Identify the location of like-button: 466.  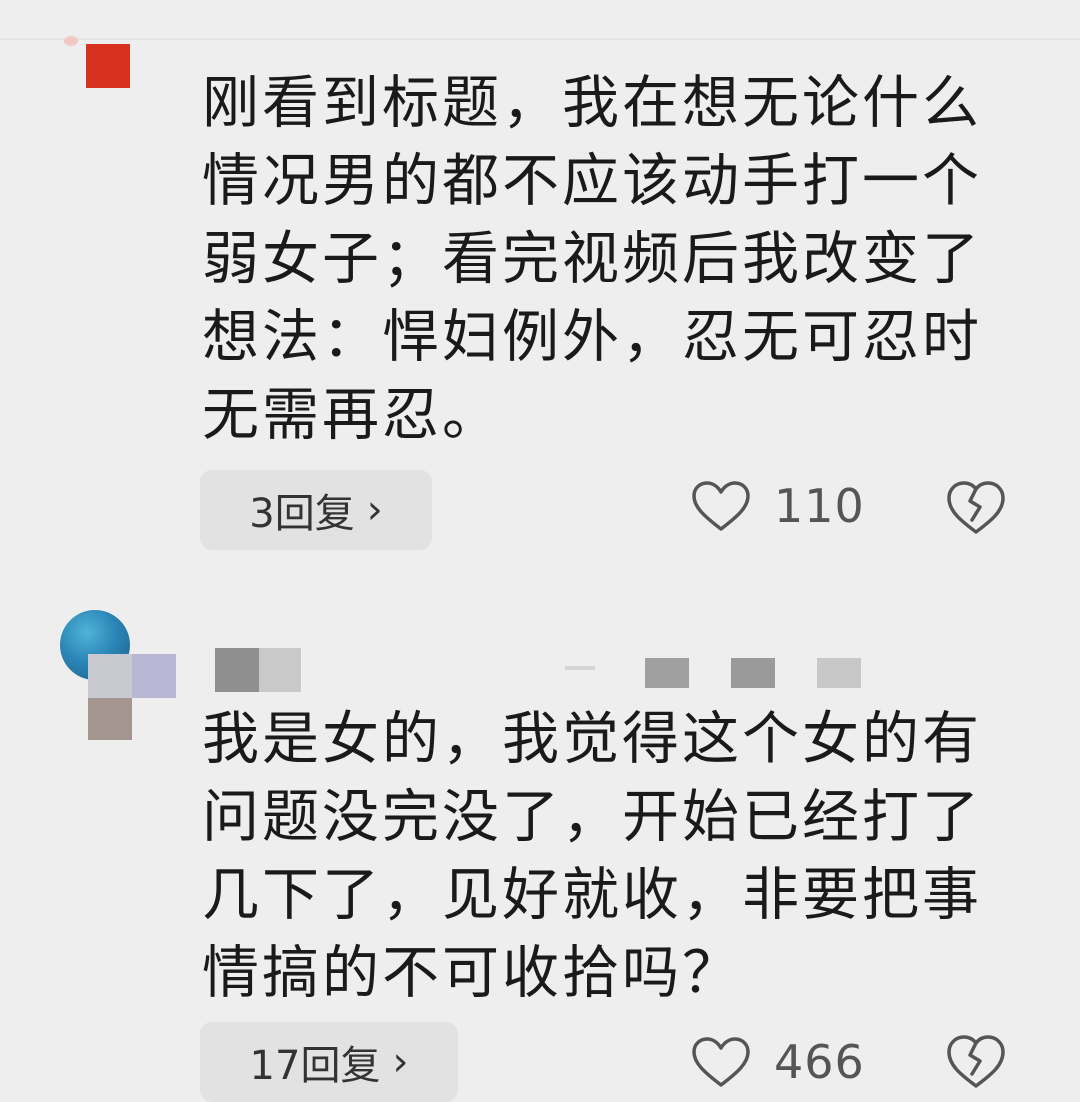
(777, 1062).